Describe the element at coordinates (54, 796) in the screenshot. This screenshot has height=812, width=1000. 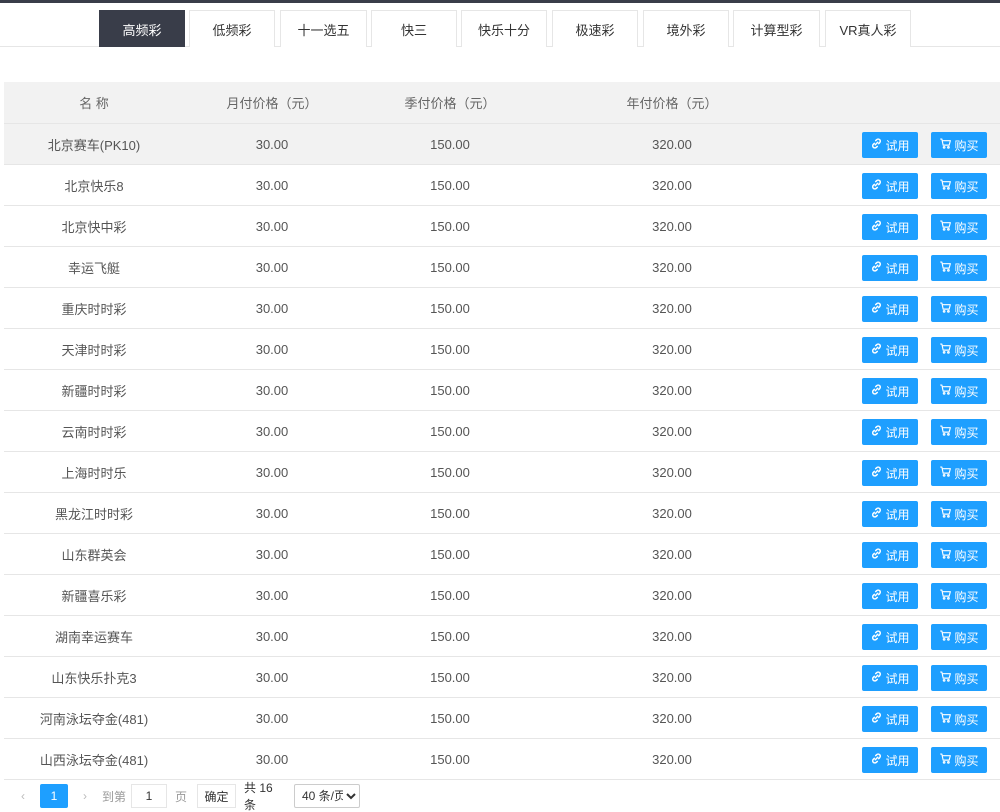
I see `page-number-current: 1` at that location.